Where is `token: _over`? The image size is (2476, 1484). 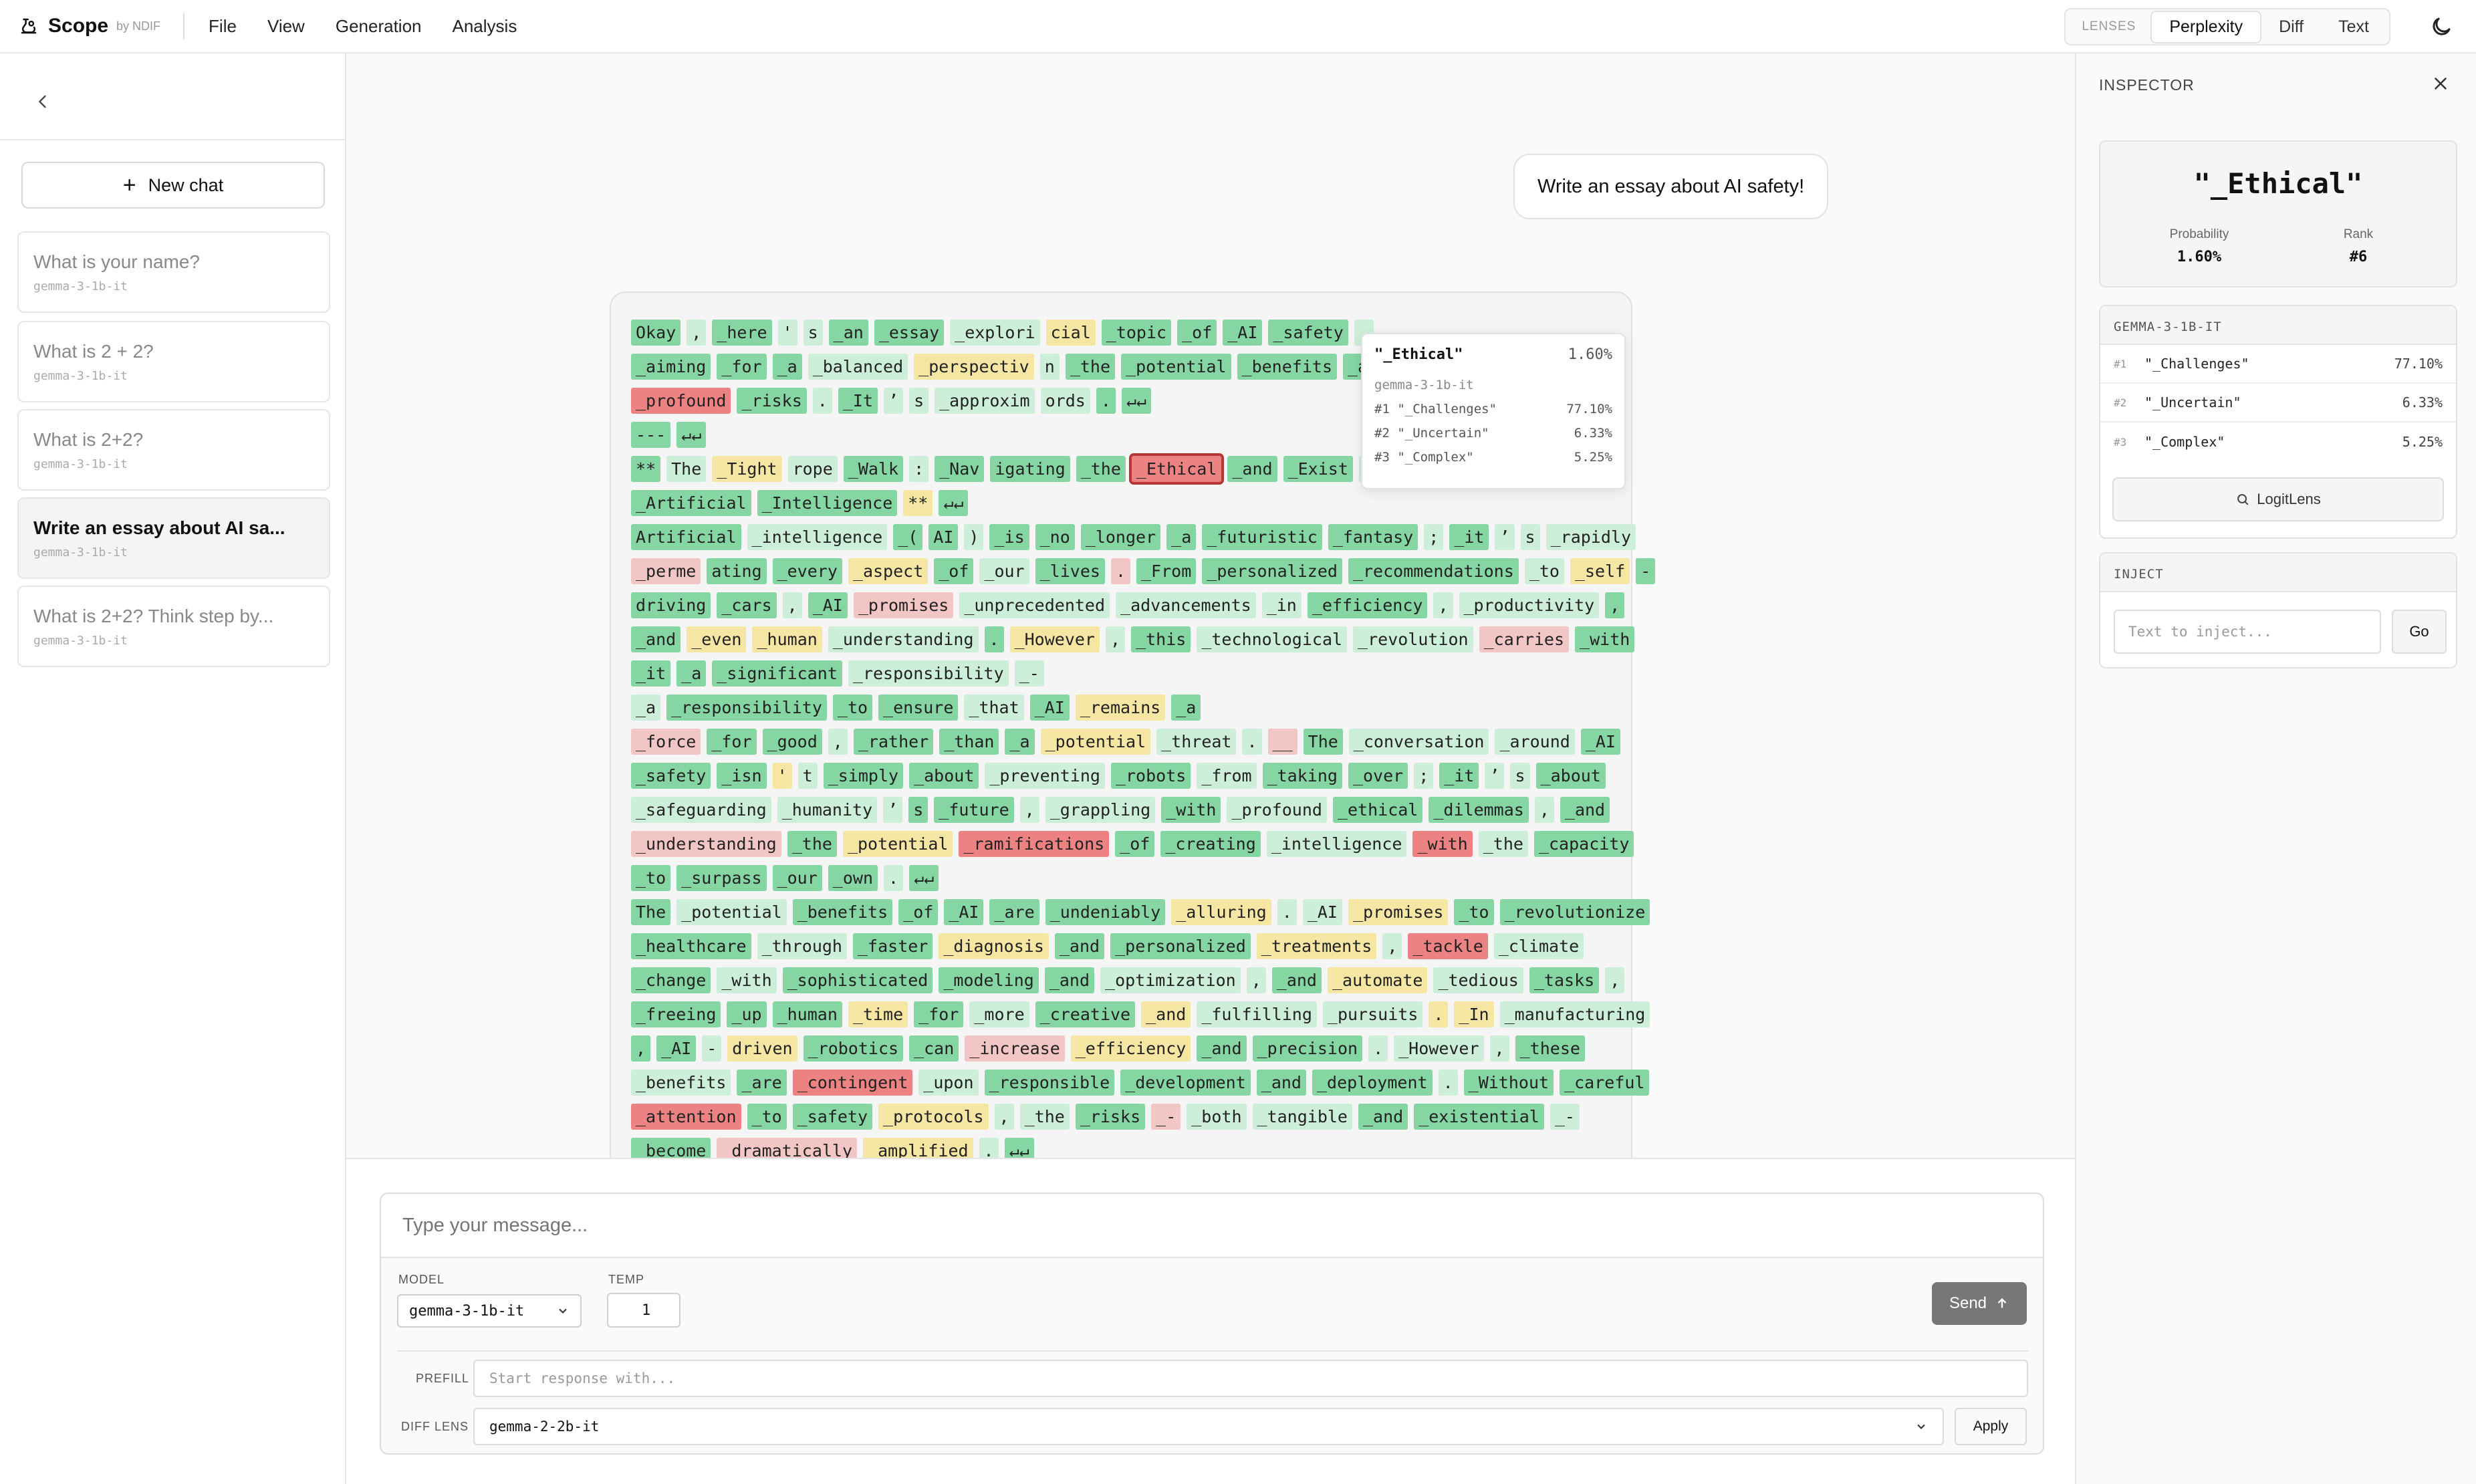
token: _over is located at coordinates (1378, 776).